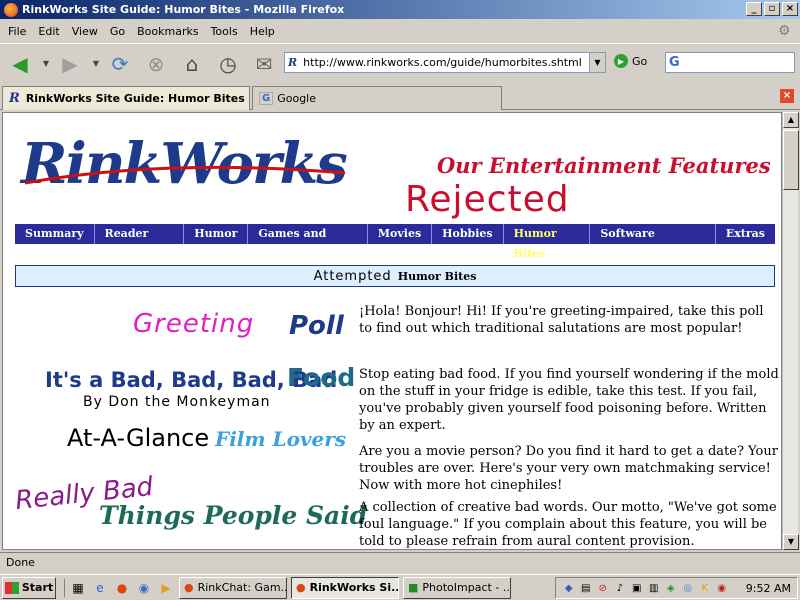 The height and width of the screenshot is (600, 800). I want to click on ie-icon: e, so click(100, 588).